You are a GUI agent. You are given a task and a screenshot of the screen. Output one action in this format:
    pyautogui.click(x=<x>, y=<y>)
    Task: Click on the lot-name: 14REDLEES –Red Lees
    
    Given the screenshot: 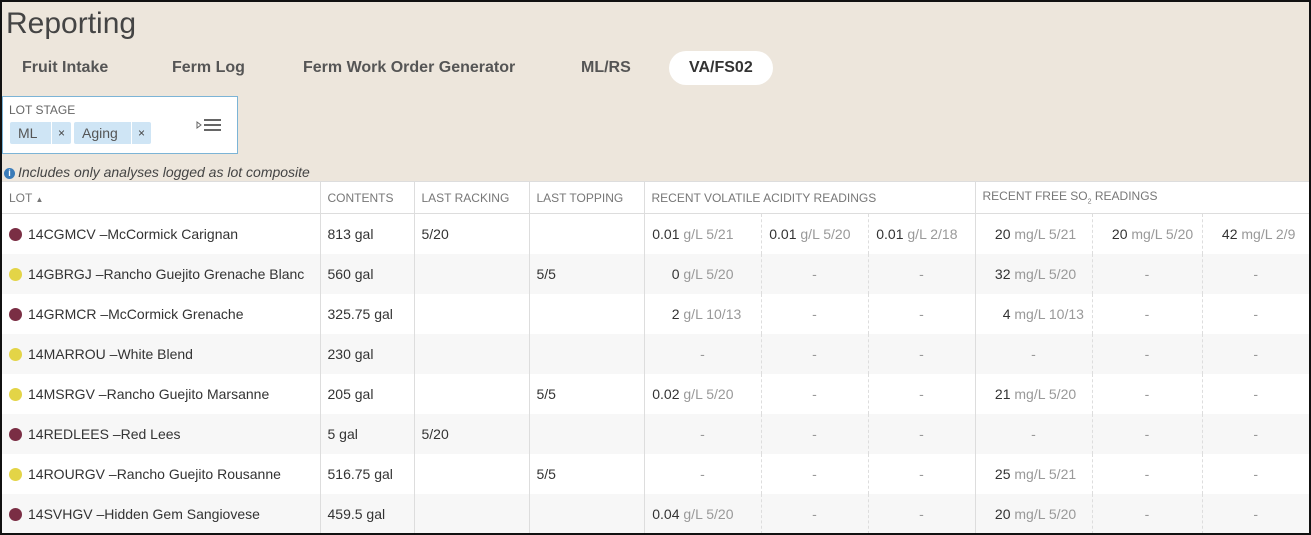 What is the action you would take?
    pyautogui.click(x=104, y=434)
    